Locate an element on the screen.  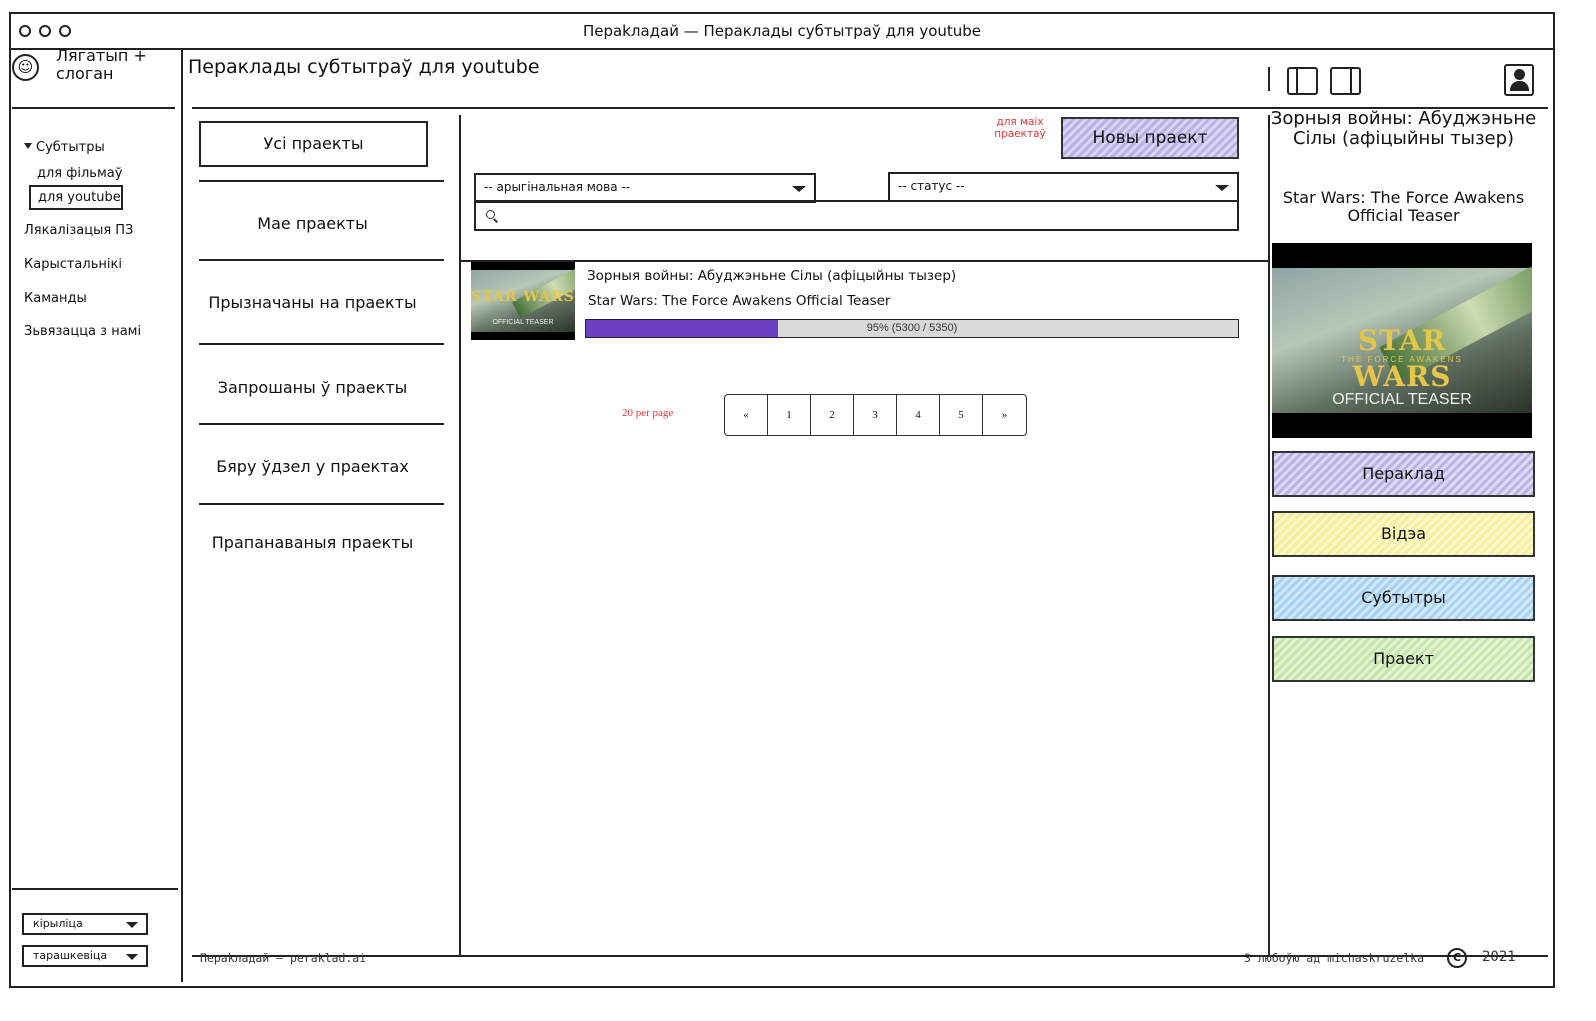
footer-year: 2021 is located at coordinates (1499, 957).